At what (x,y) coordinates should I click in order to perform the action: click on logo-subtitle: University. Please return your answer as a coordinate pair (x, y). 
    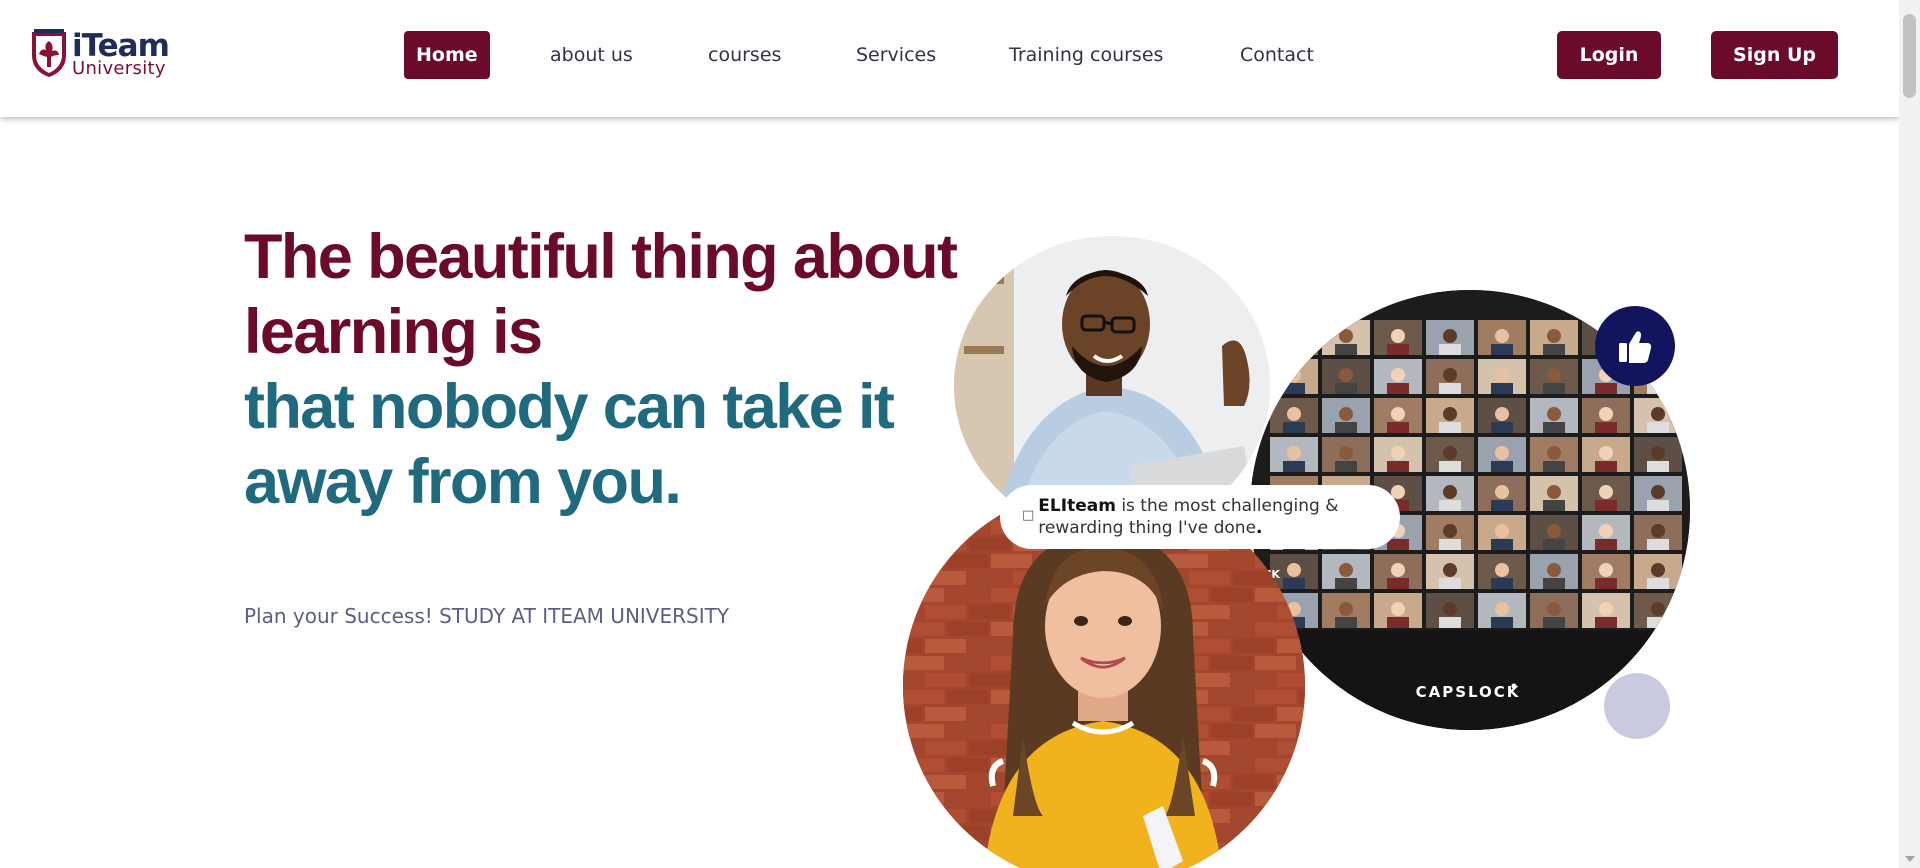
    Looking at the image, I should click on (119, 68).